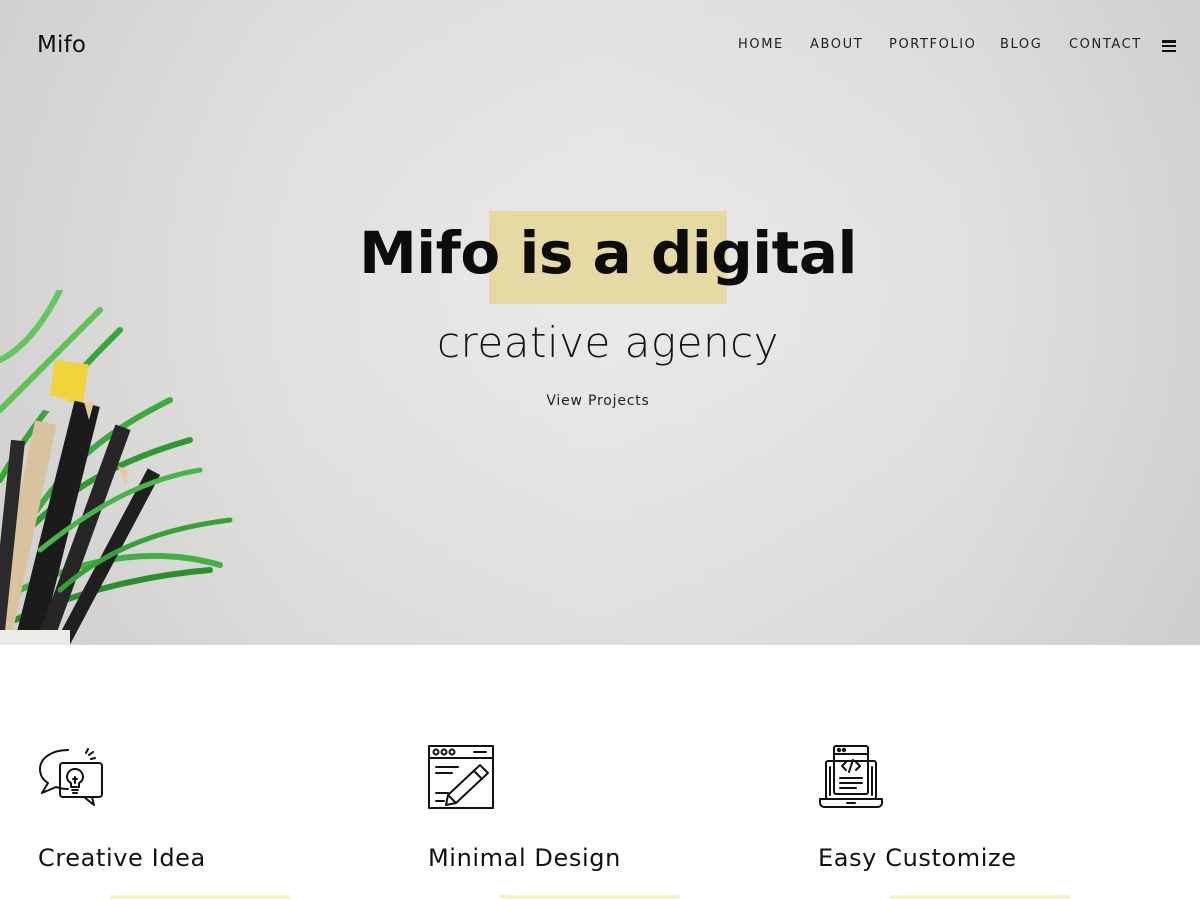 This screenshot has width=1200, height=900. I want to click on feature-title: Minimal Design, so click(524, 858).